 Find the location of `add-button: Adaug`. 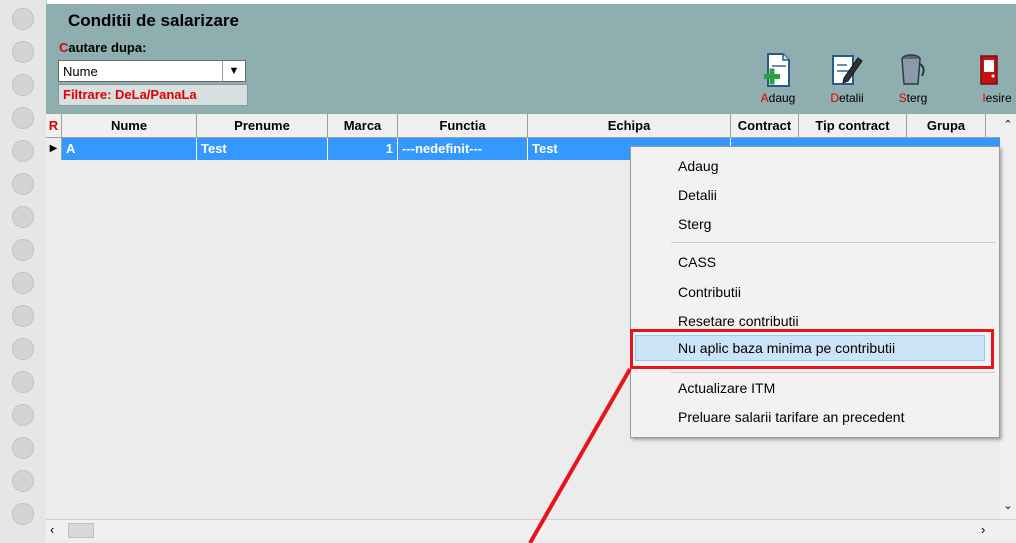

add-button: Adaug is located at coordinates (778, 79).